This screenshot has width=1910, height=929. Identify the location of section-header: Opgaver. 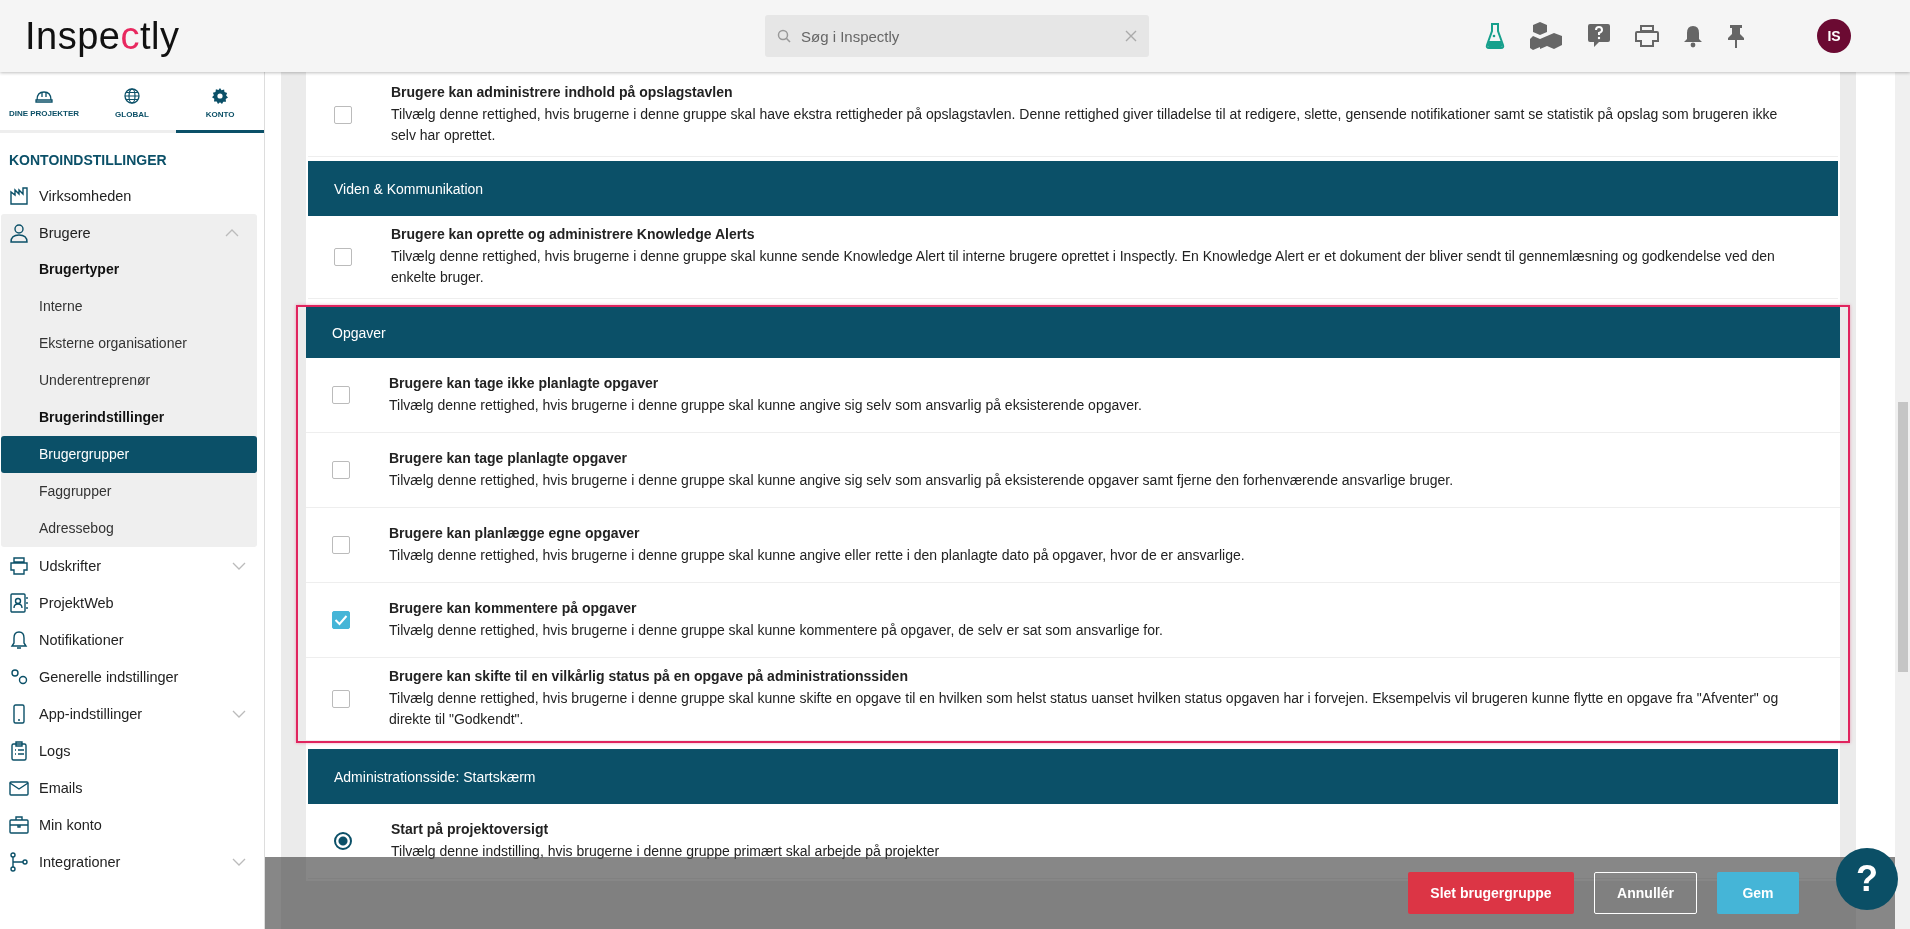
(1073, 332).